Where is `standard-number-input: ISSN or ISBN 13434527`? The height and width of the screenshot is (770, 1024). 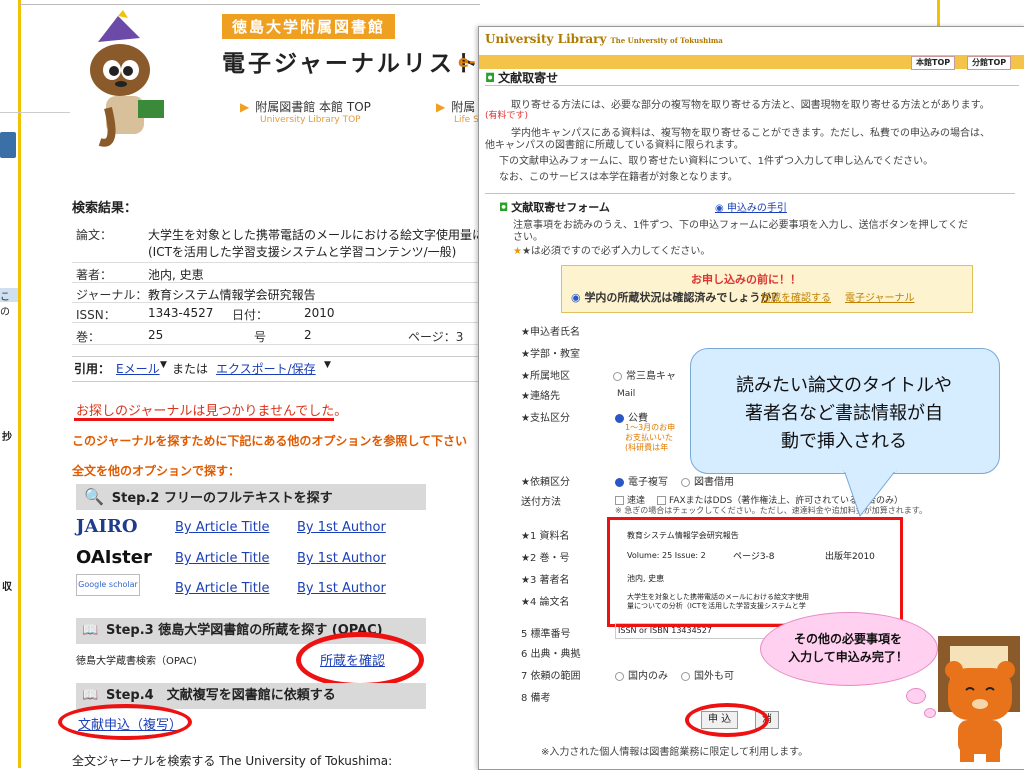 standard-number-input: ISSN or ISBN 13434527 is located at coordinates (702, 631).